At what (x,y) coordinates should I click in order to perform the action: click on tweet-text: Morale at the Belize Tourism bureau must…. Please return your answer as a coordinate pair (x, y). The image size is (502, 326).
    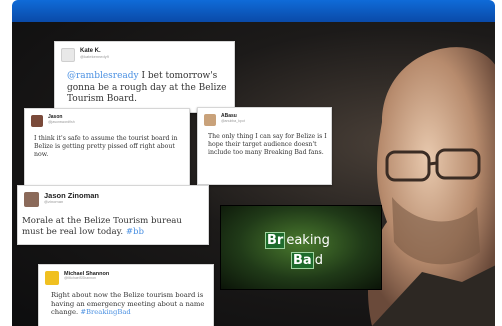
    Looking at the image, I should click on (102, 226).